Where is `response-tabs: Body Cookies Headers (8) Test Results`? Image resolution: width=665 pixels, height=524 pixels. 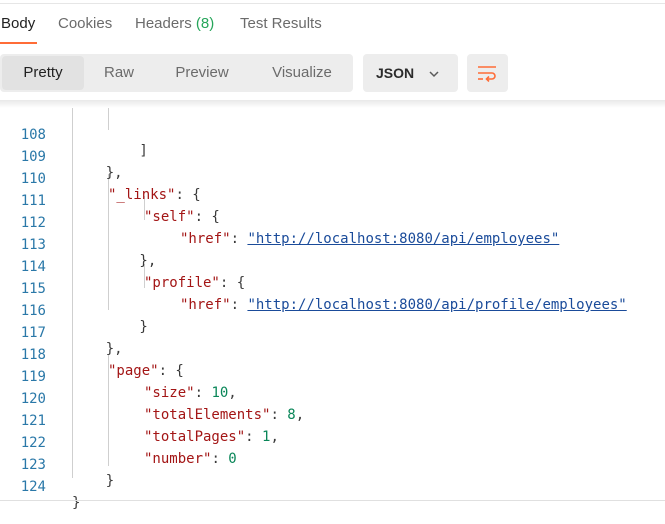 response-tabs: Body Cookies Headers (8) Test Results is located at coordinates (332, 24).